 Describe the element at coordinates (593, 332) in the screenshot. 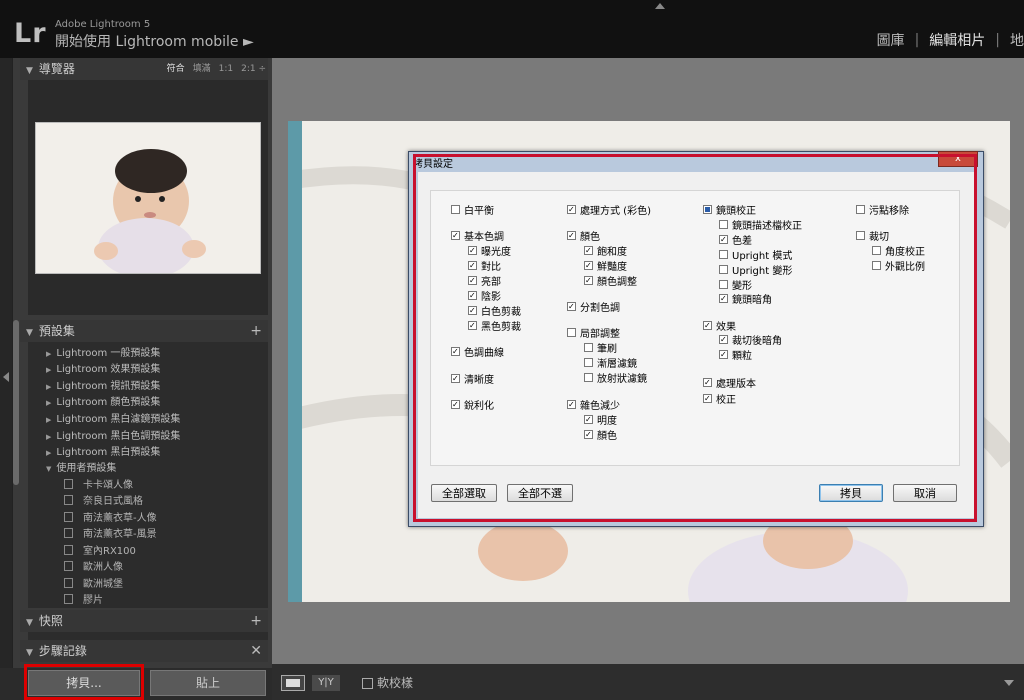

I see `checkbox-local-adjustments: 局部調整` at that location.